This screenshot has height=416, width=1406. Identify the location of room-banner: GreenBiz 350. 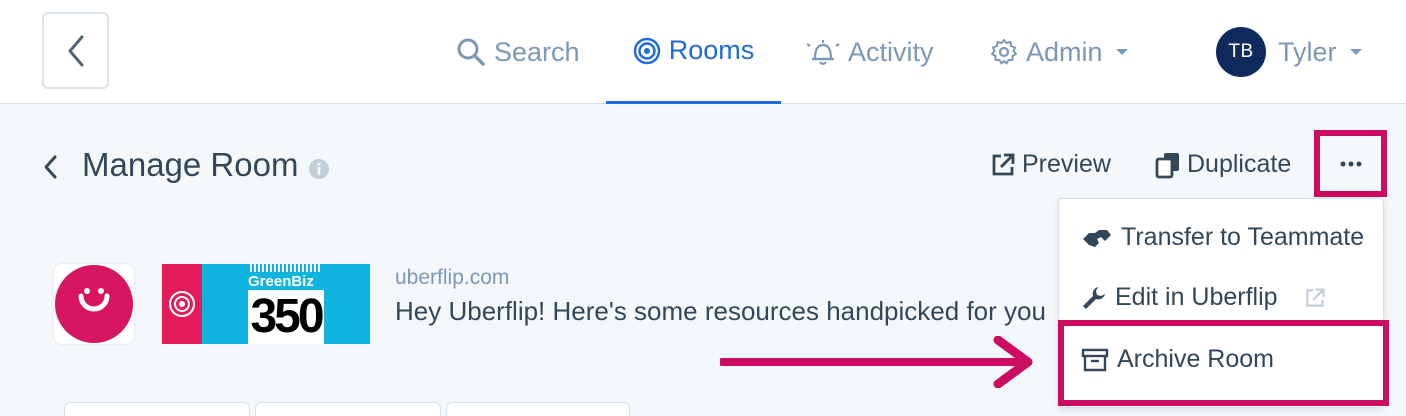
(266, 304).